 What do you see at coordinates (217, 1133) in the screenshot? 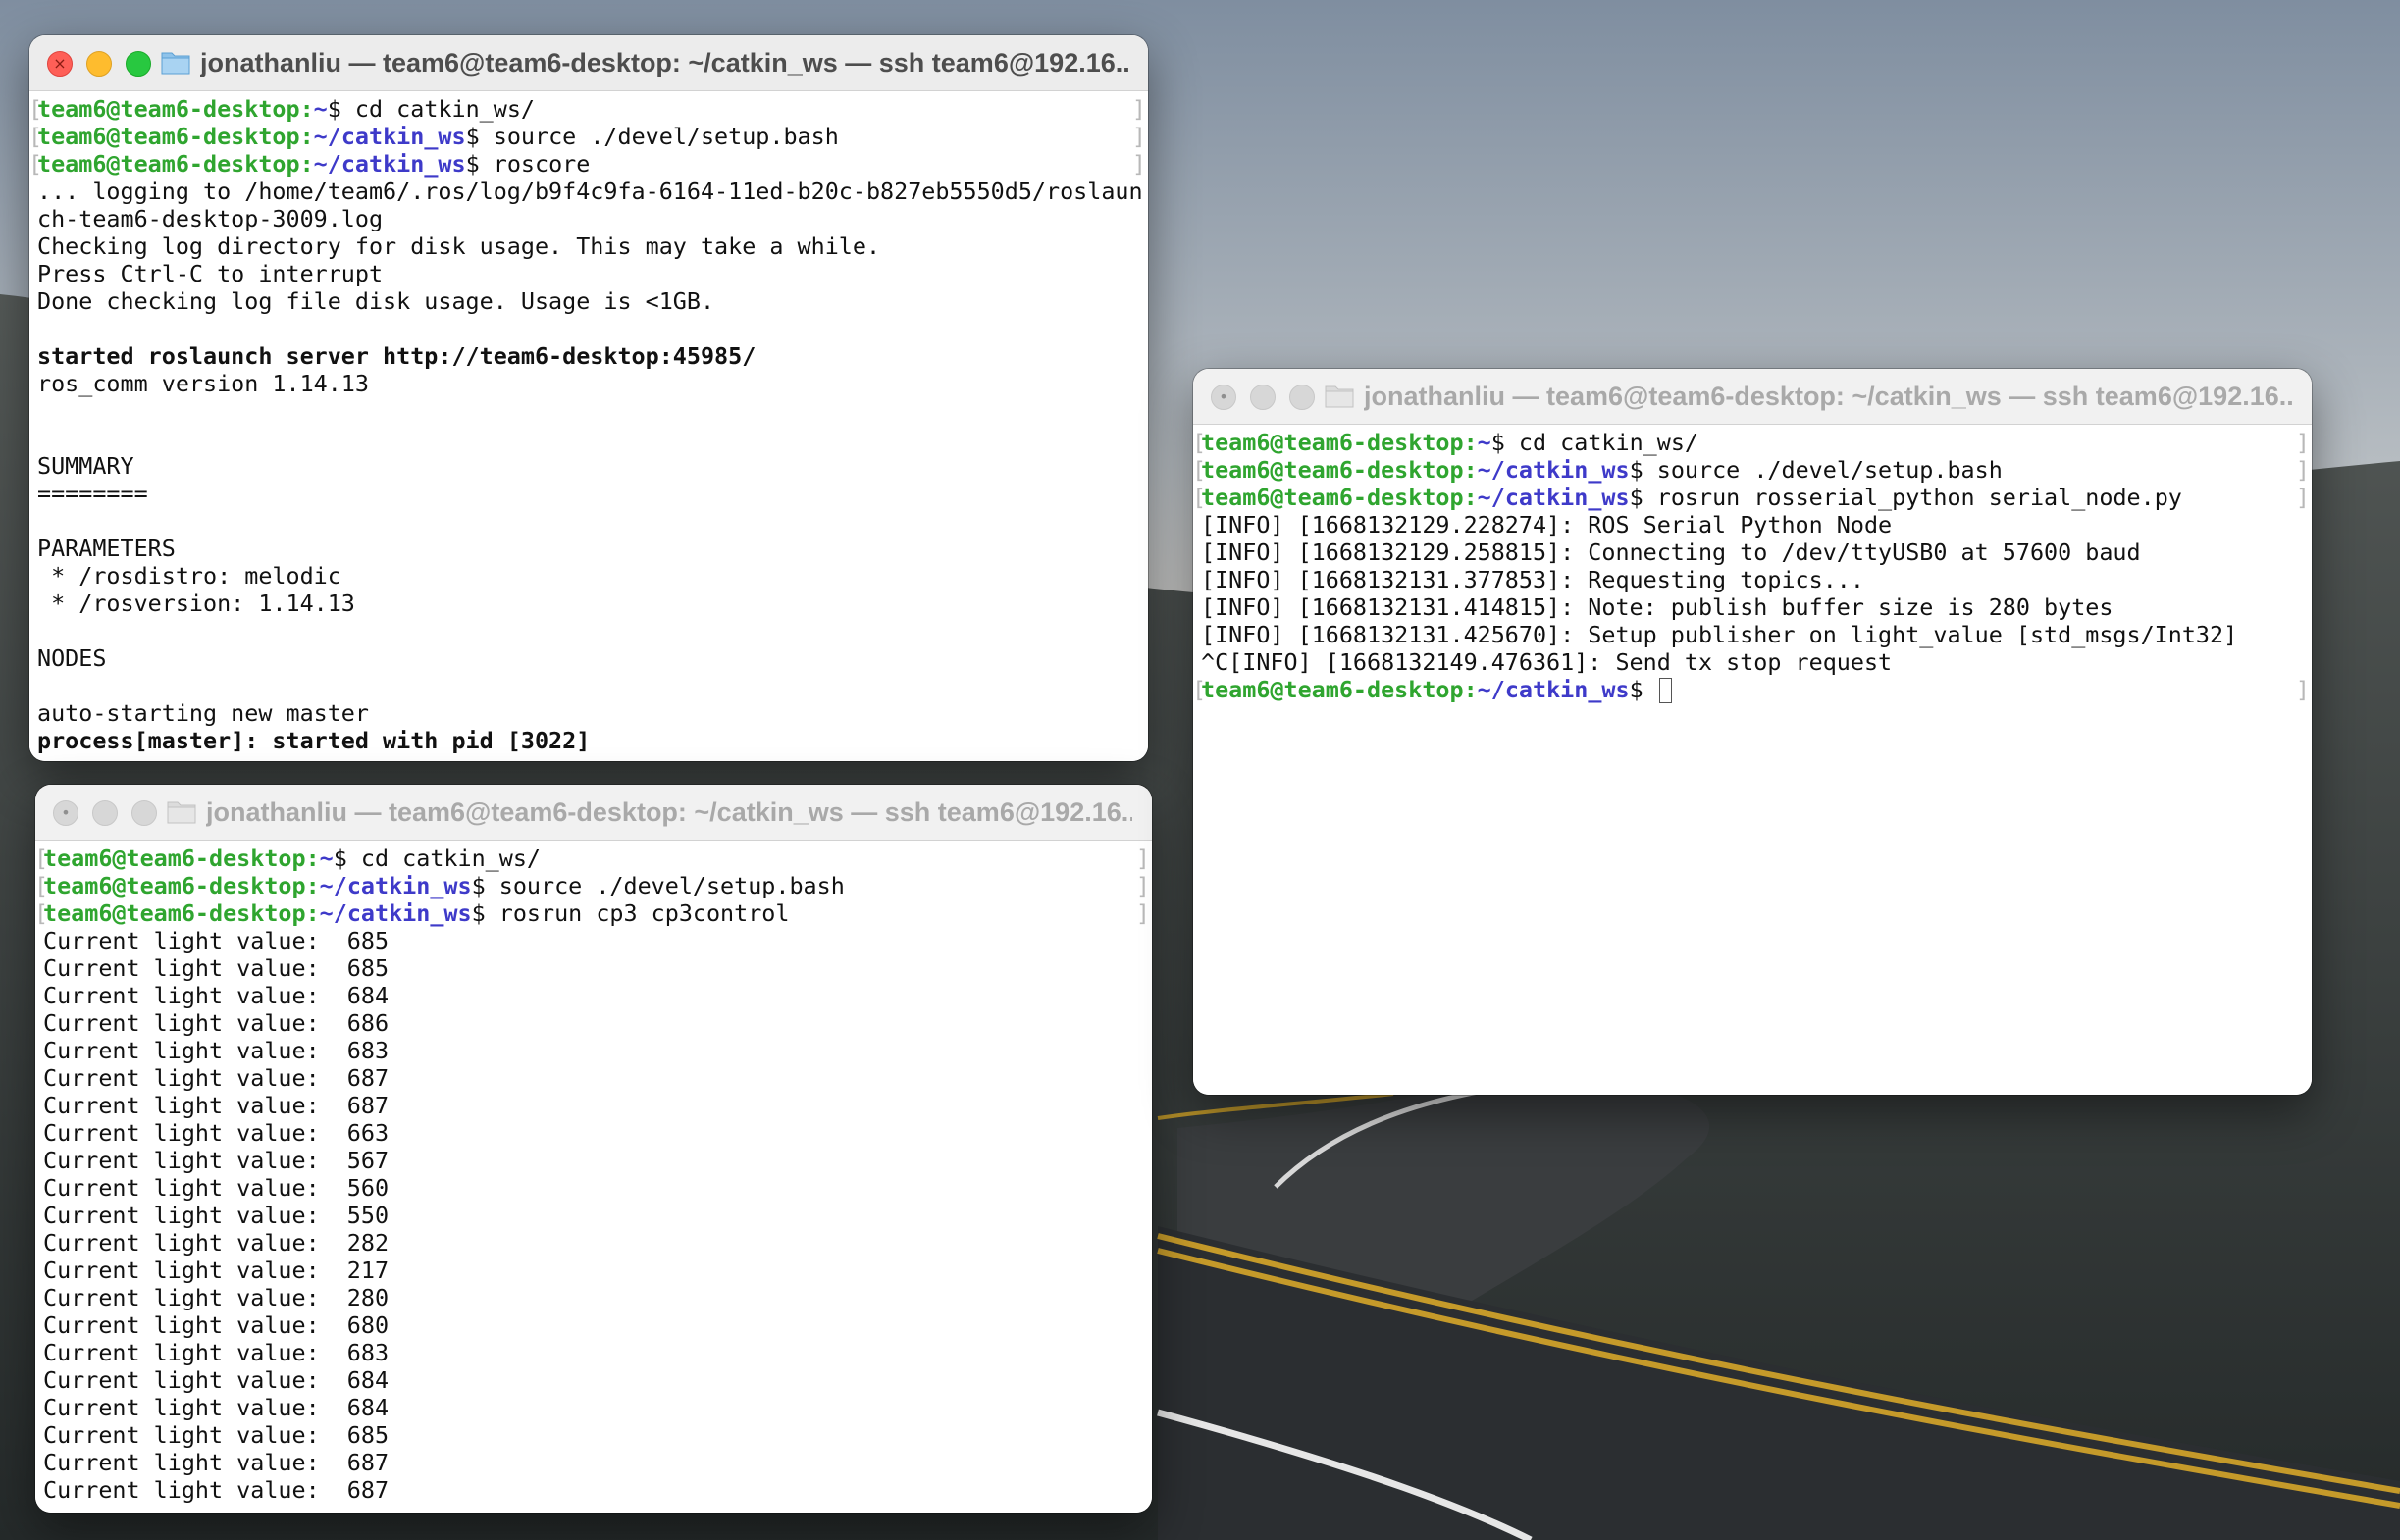
I see `output-line: Current light value: 663` at bounding box center [217, 1133].